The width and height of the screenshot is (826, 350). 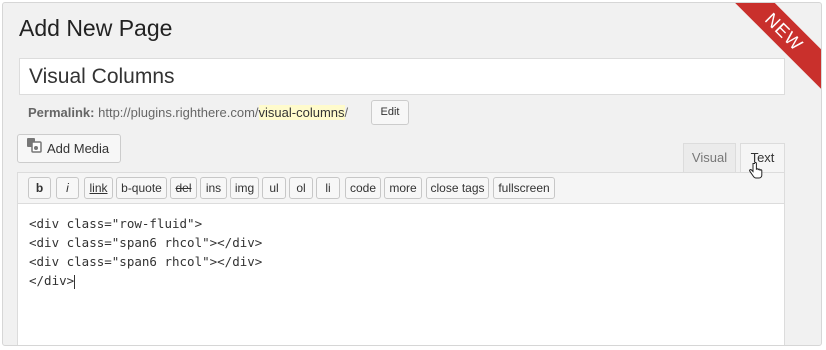 I want to click on qt-bold-button: b, so click(x=39, y=188).